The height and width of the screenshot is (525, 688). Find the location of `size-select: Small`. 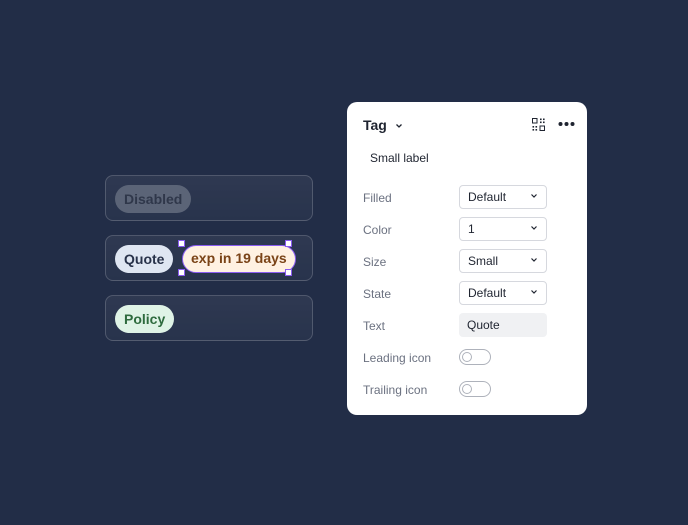

size-select: Small is located at coordinates (503, 261).